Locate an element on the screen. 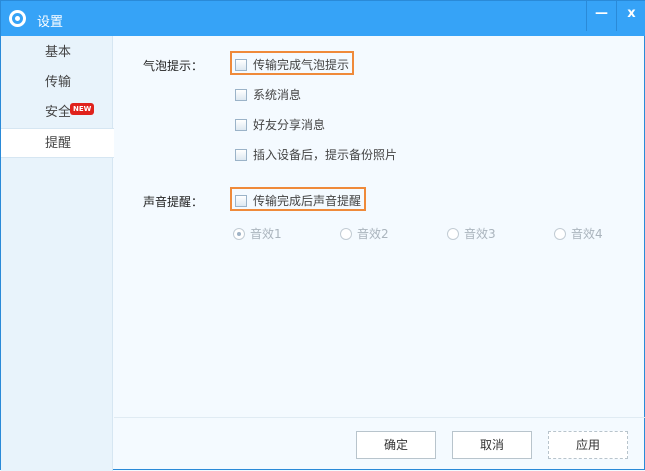  checkbox-sound-reminder: 传输完成后声音提醒 is located at coordinates (298, 200).